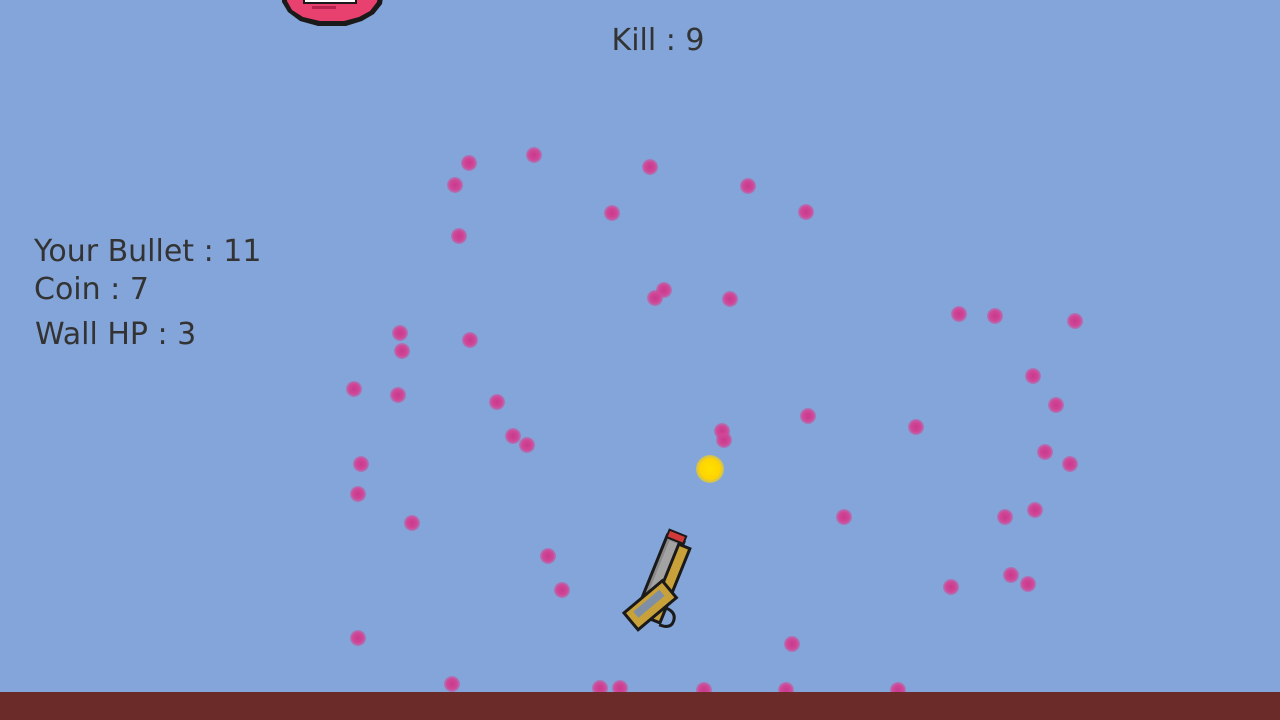  I want to click on golden-pistol, so click(655, 595).